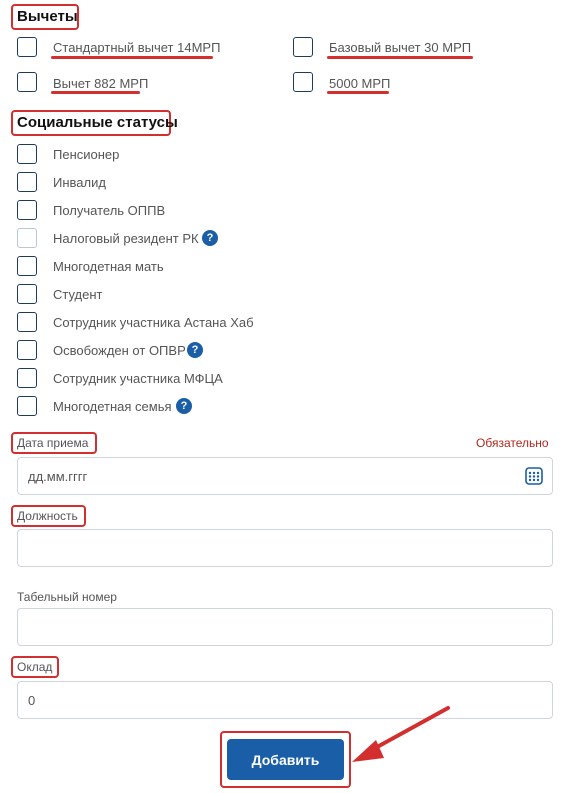 The height and width of the screenshot is (793, 574). Describe the element at coordinates (27, 210) in the screenshot. I see `checkbox-oppv-recipient` at that location.